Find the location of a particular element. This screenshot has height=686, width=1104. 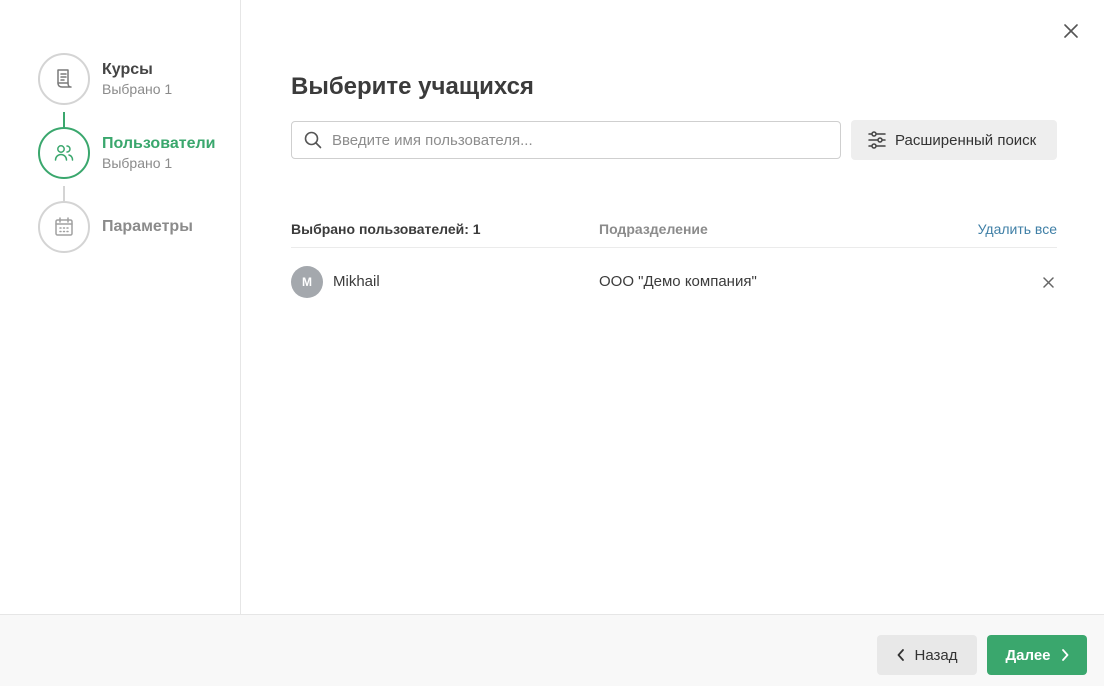

calendar-icon is located at coordinates (64, 226).